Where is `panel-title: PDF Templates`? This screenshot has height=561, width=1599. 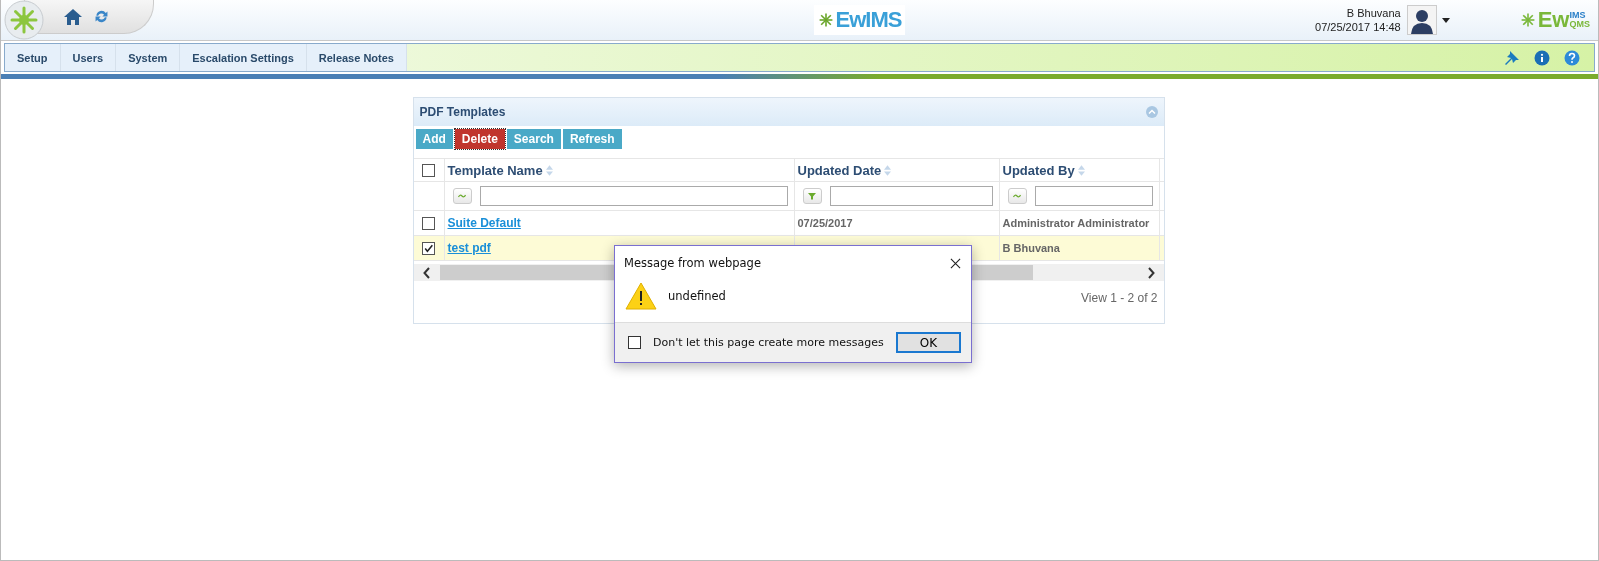 panel-title: PDF Templates is located at coordinates (462, 112).